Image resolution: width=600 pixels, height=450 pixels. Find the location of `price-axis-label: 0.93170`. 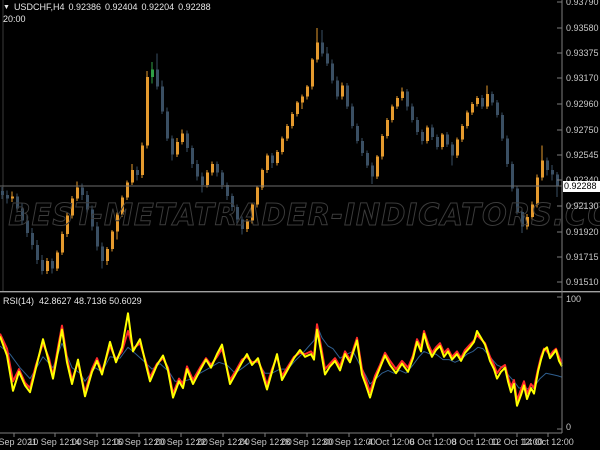

price-axis-label: 0.93170 is located at coordinates (582, 78).